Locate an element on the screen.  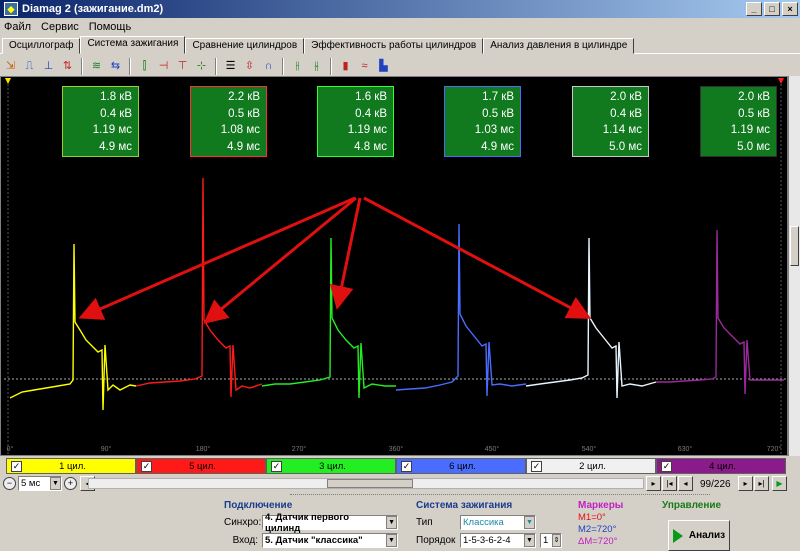
input-value: 5. Датчик "классика" is located at coordinates (314, 540).